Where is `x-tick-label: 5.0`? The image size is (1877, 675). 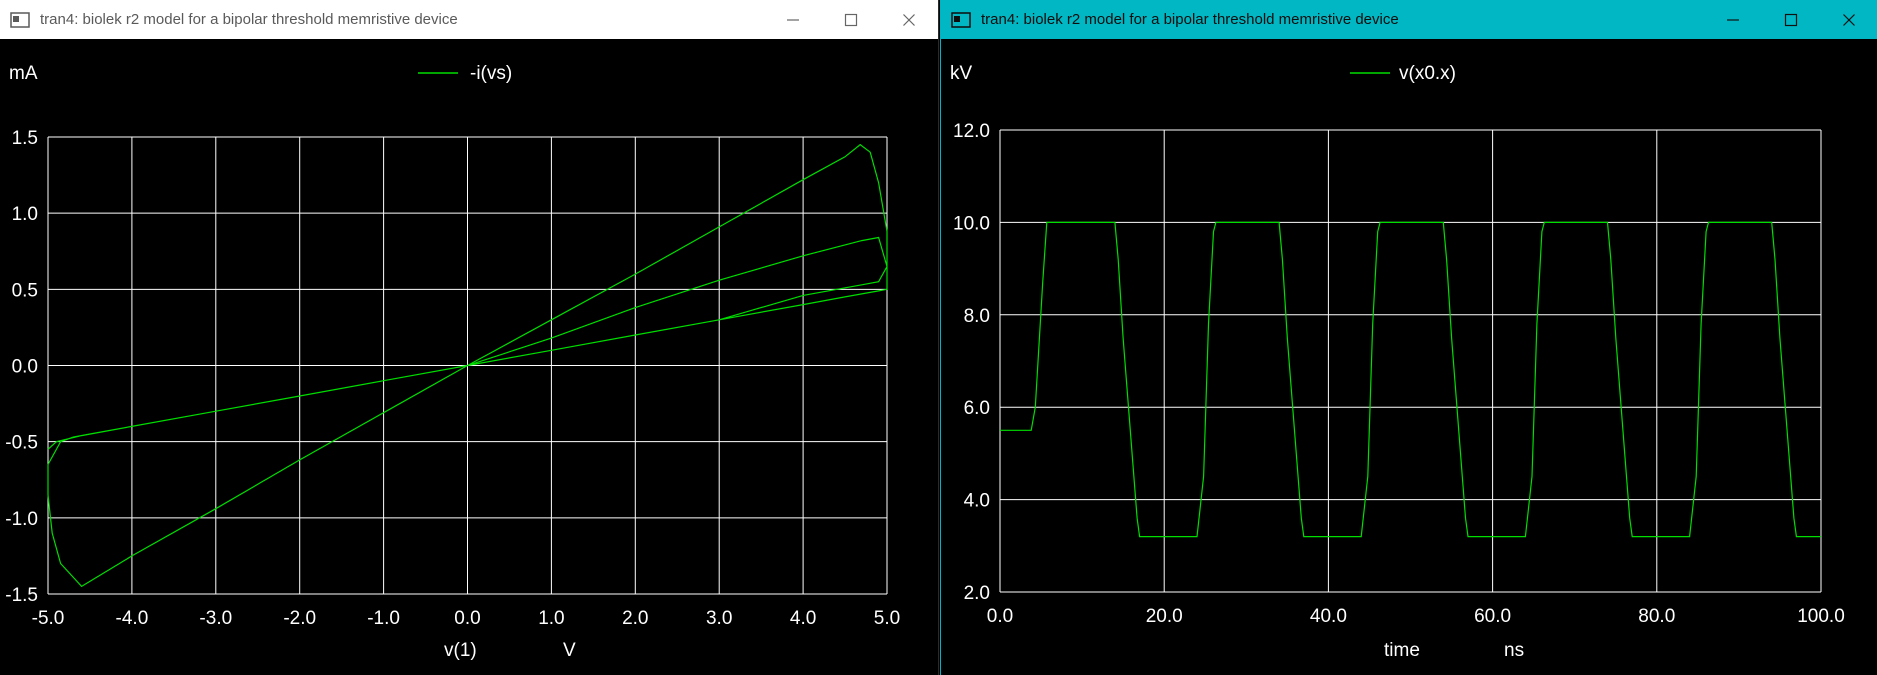 x-tick-label: 5.0 is located at coordinates (887, 618).